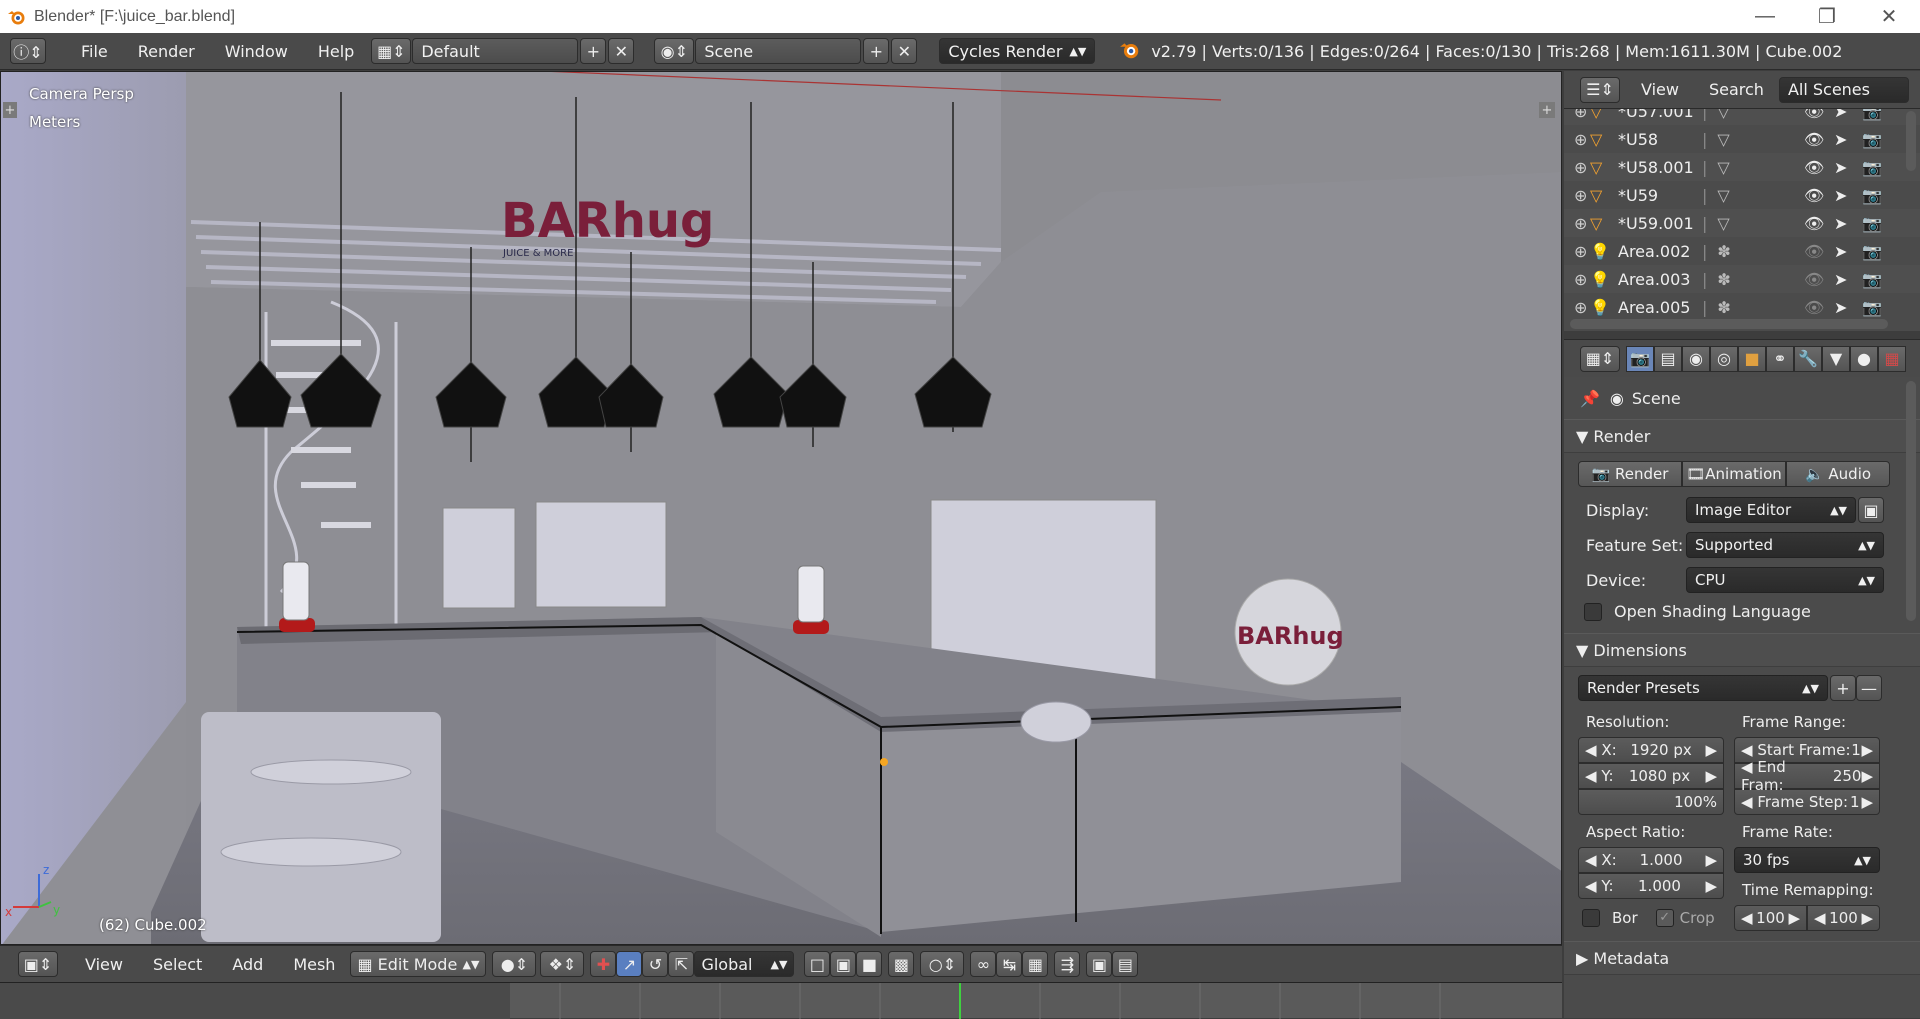 The height and width of the screenshot is (1019, 1920). I want to click on add-preset-icon: +, so click(1843, 688).